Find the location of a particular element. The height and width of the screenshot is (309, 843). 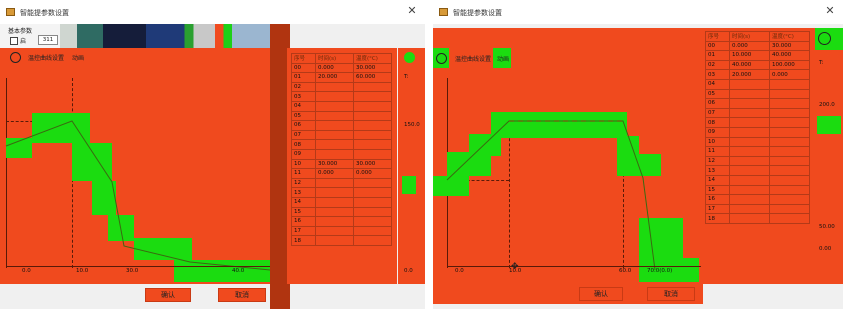

table-row: 01 20.000 60.000 is located at coordinates (341, 77).